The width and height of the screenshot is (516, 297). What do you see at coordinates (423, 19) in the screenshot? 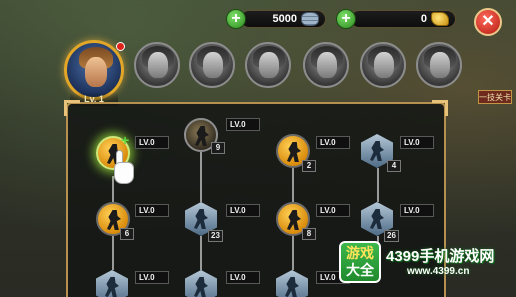
I see `gold-amount: 0` at bounding box center [423, 19].